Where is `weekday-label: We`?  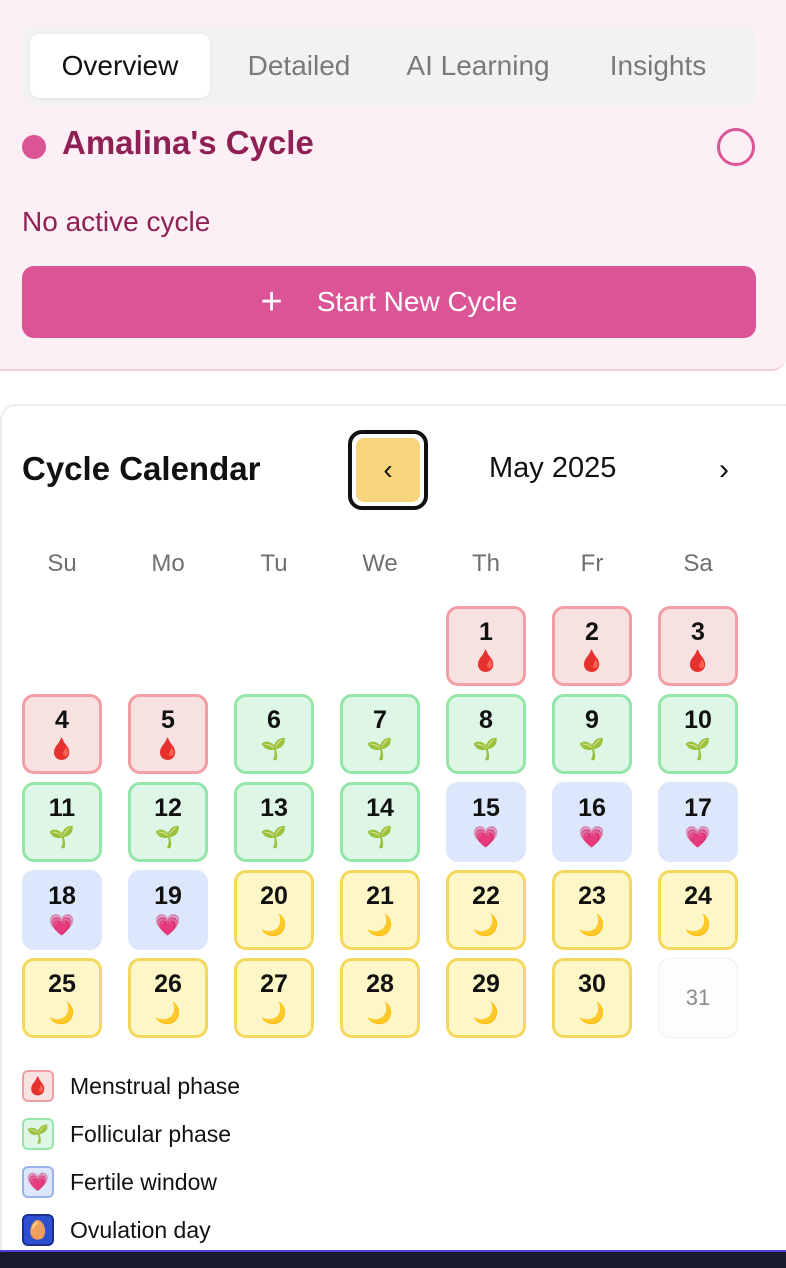
weekday-label: We is located at coordinates (380, 563).